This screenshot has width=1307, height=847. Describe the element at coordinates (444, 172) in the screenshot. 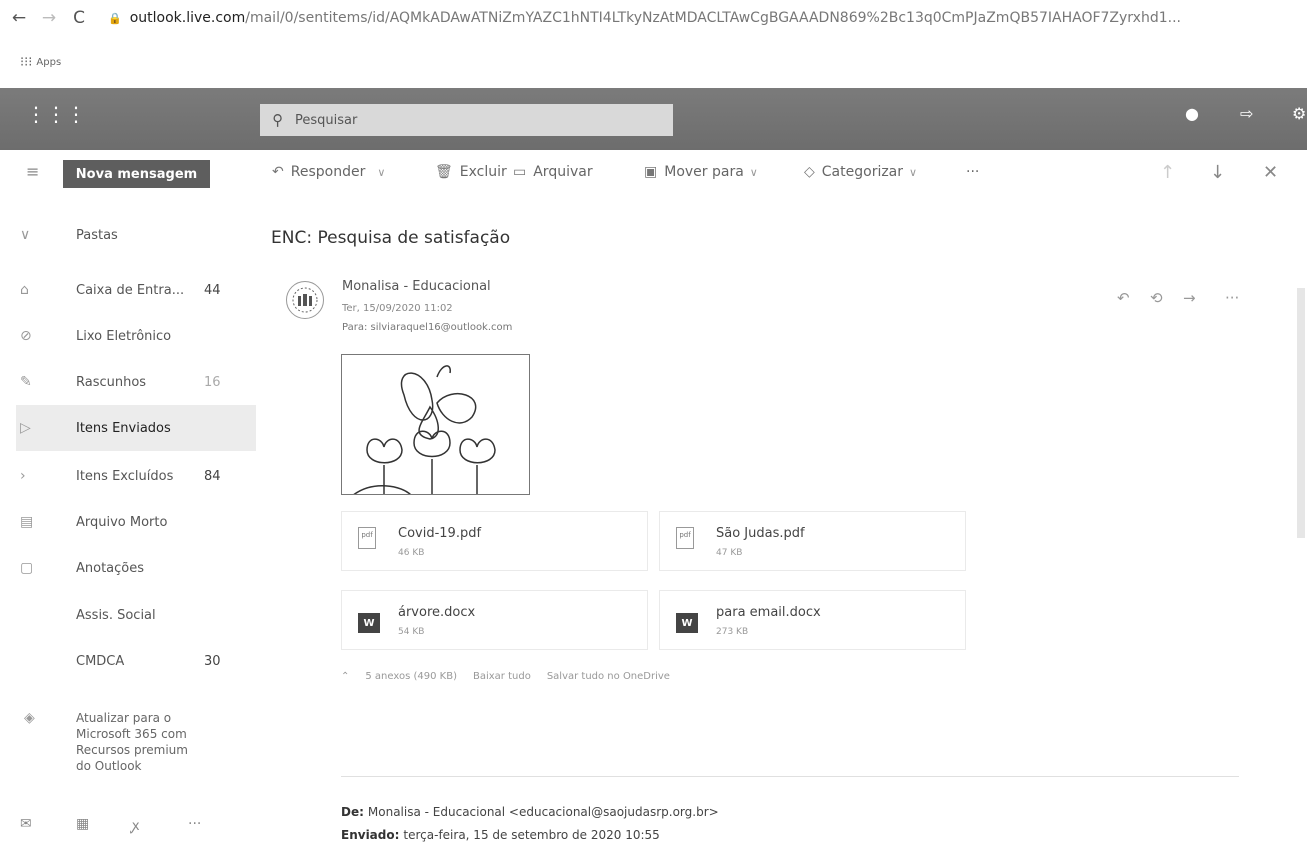

I see `trash-icon: 🗑` at that location.